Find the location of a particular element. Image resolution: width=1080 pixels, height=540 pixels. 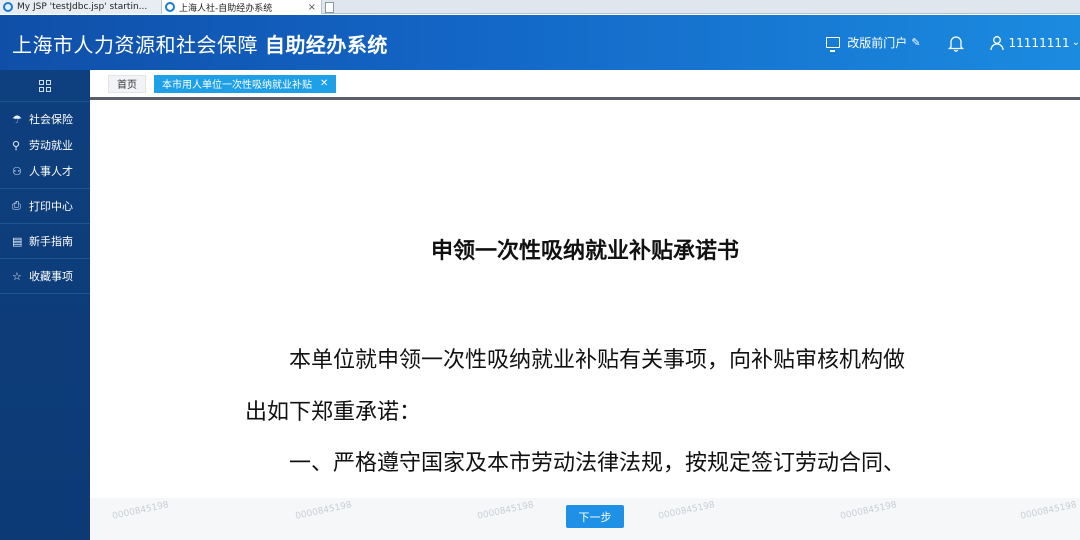

sidebar-item-label: 人事人才 is located at coordinates (51, 171).